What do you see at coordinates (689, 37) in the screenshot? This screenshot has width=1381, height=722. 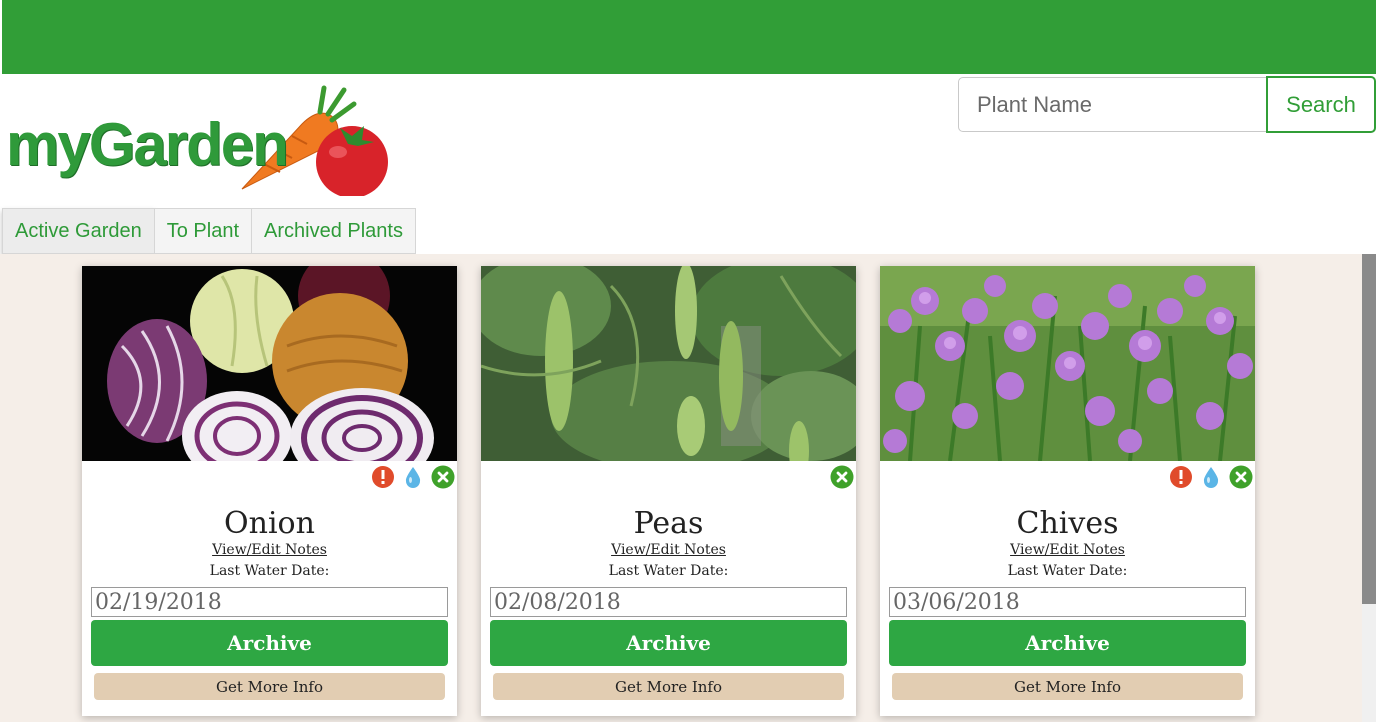 I see `top-banner` at bounding box center [689, 37].